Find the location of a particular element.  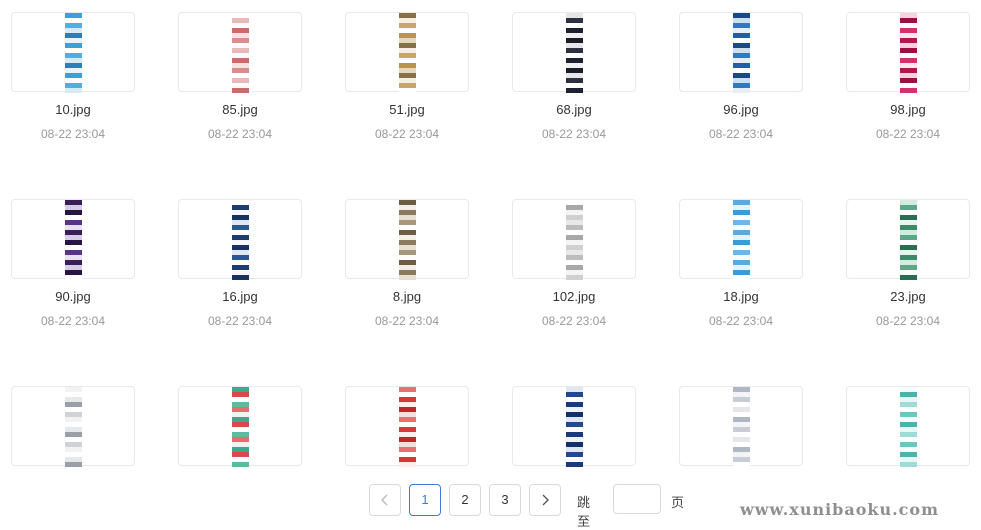

jump-page-input is located at coordinates (637, 499).